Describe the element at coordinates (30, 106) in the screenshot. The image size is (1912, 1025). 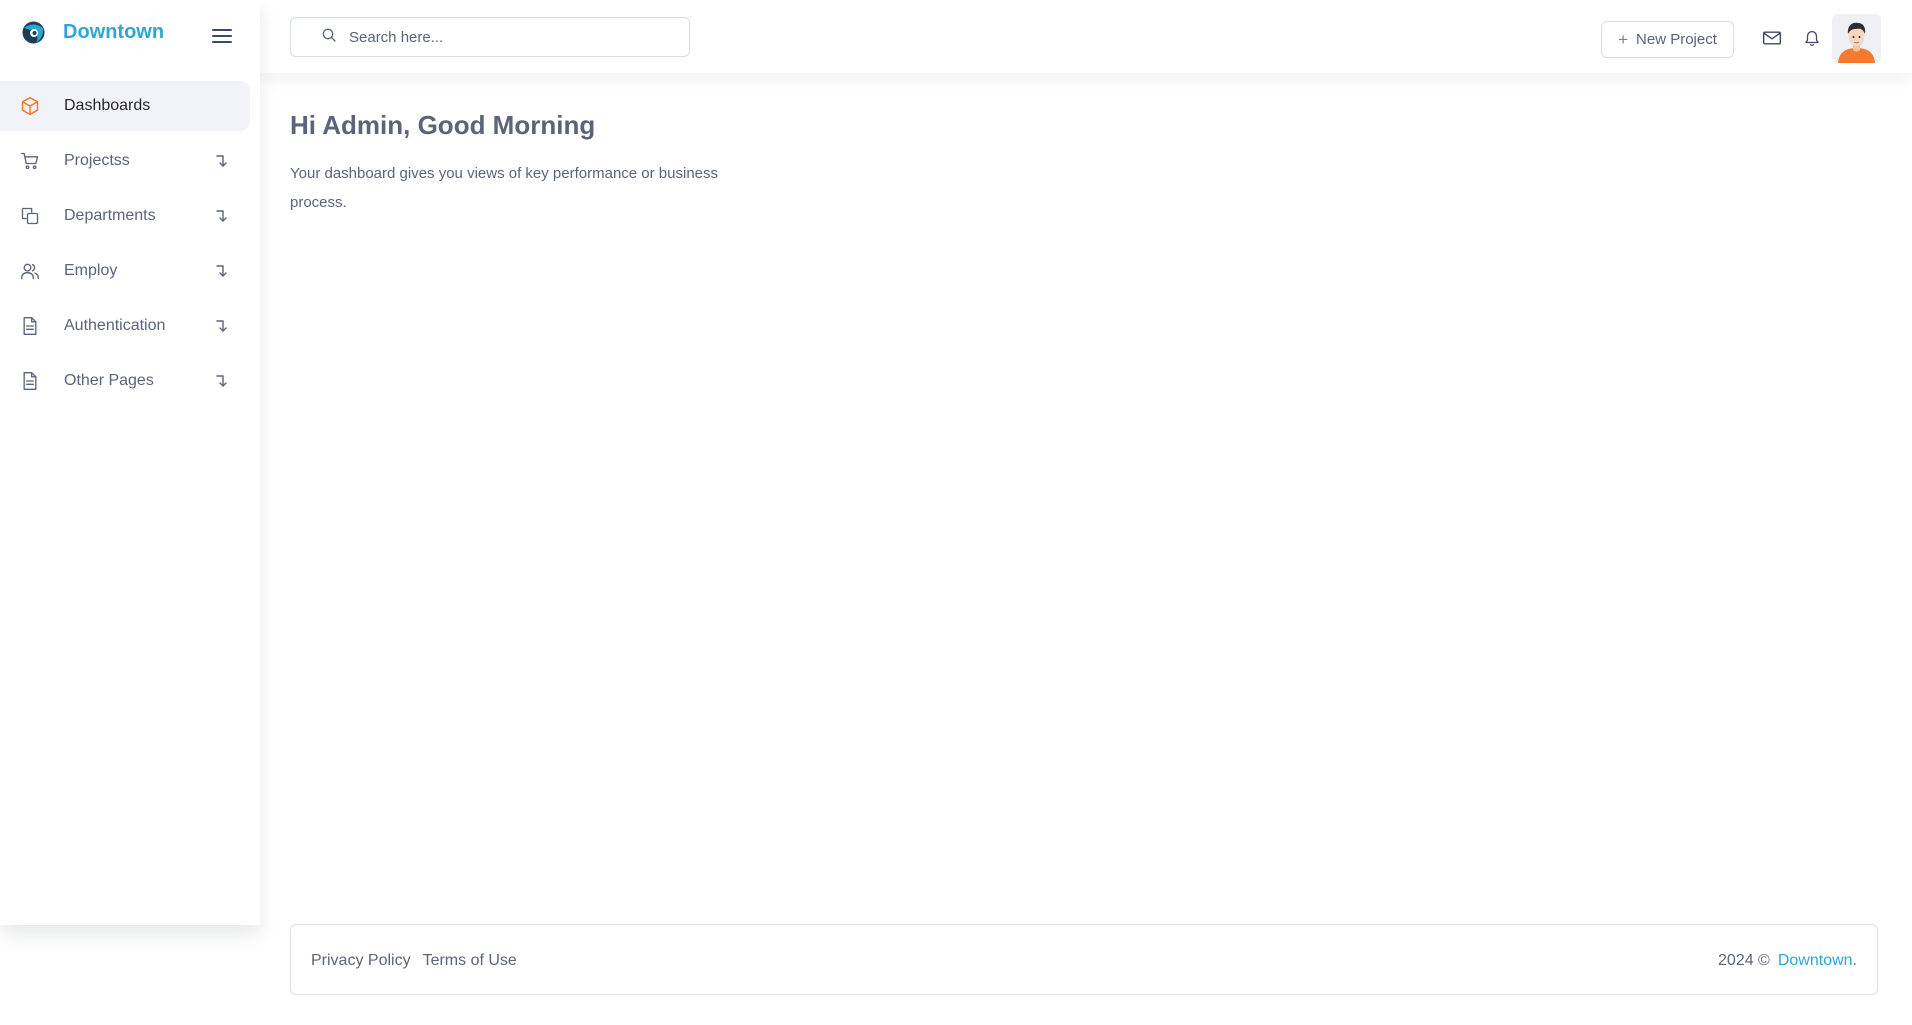
I see `cube-icon` at that location.